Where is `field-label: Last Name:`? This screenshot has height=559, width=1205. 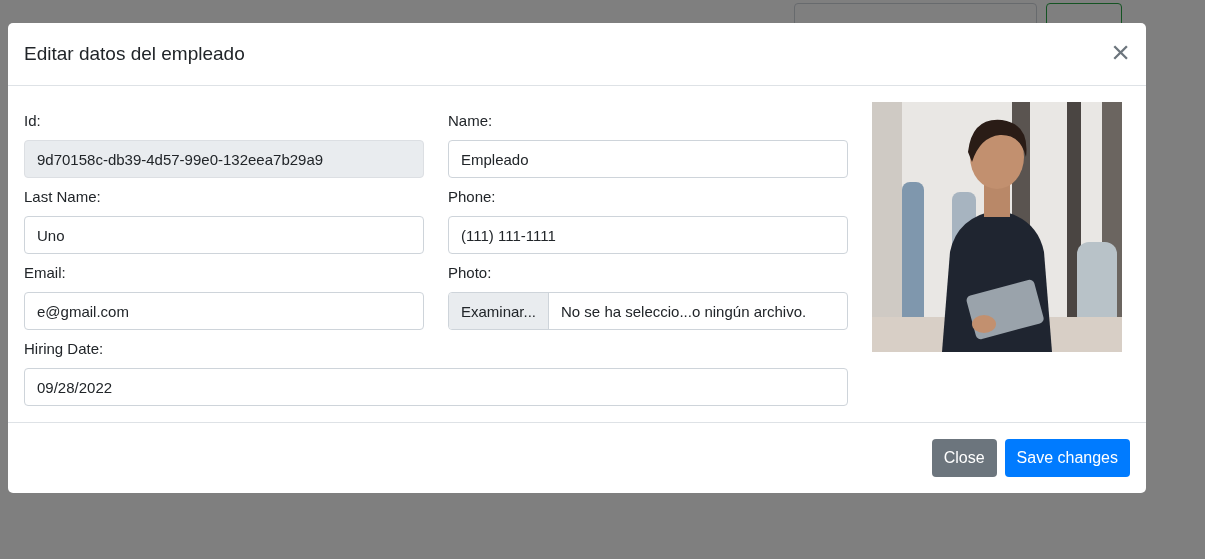 field-label: Last Name: is located at coordinates (63, 197).